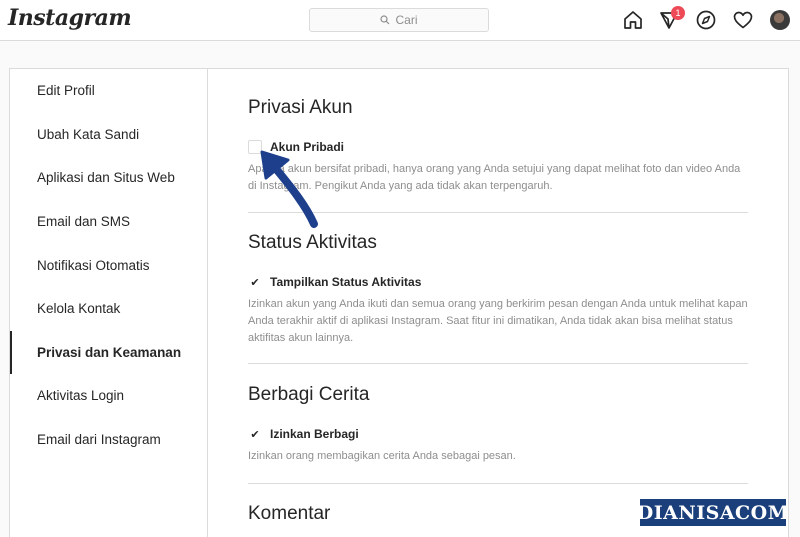 The height and width of the screenshot is (537, 800). I want to click on search-input: Cari, so click(399, 20).